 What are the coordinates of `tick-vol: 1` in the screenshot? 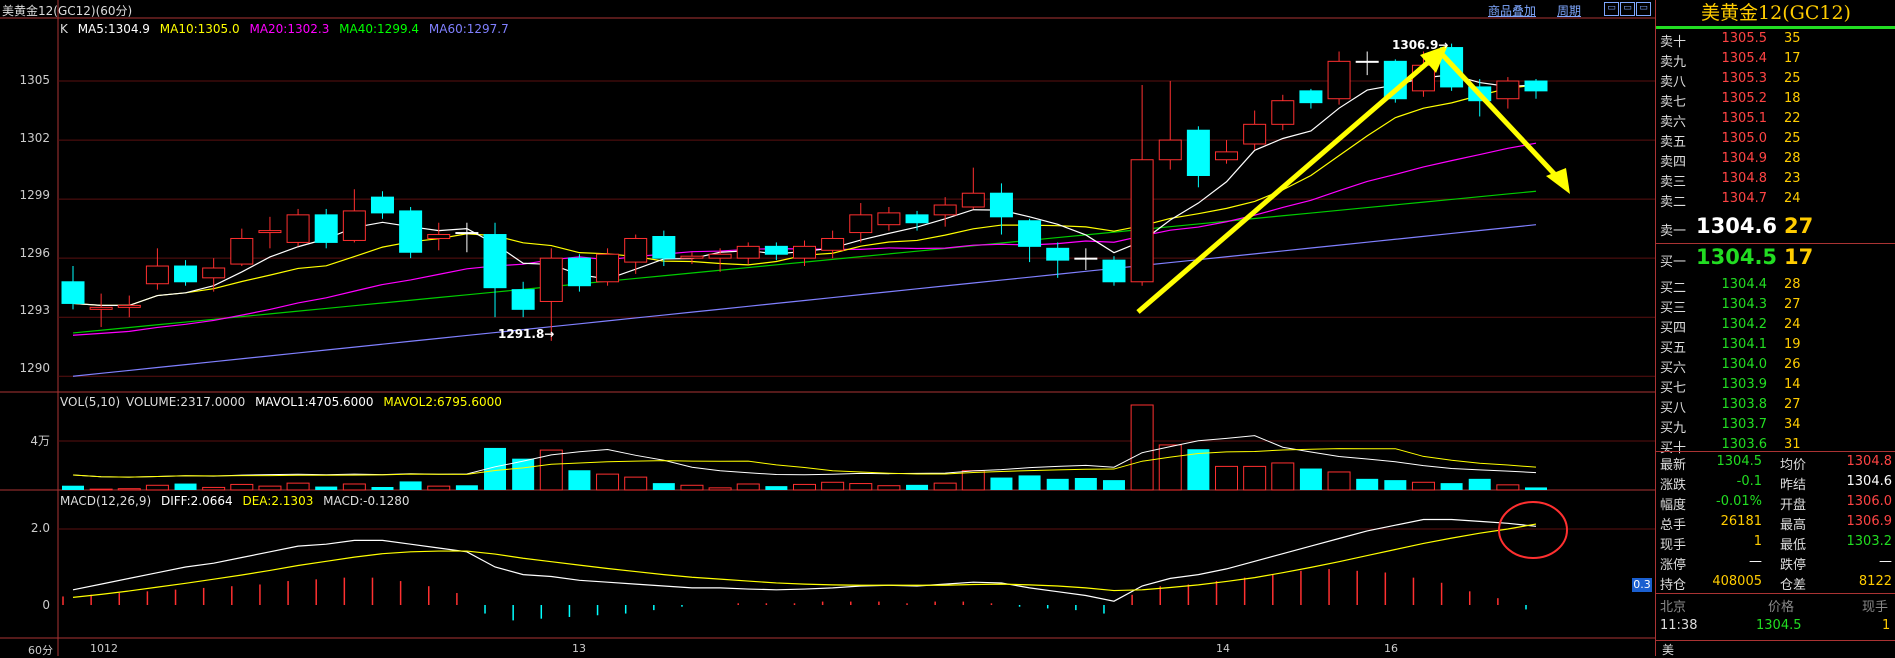 It's located at (1886, 625).